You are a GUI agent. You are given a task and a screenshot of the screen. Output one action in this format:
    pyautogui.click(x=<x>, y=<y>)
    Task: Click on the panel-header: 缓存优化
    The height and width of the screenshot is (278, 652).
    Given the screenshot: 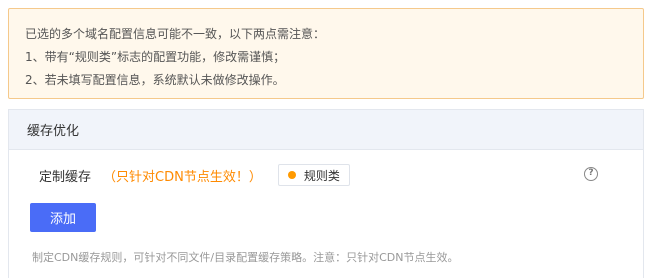 What is the action you would take?
    pyautogui.click(x=326, y=130)
    